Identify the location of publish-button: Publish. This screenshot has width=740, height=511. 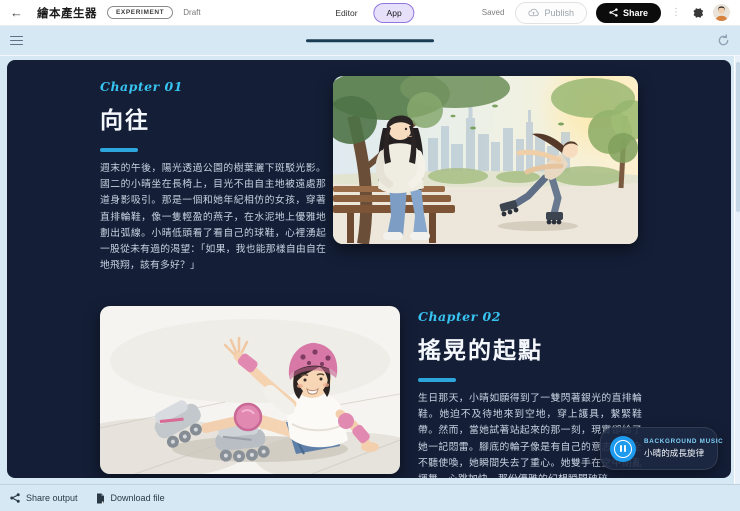
(551, 12).